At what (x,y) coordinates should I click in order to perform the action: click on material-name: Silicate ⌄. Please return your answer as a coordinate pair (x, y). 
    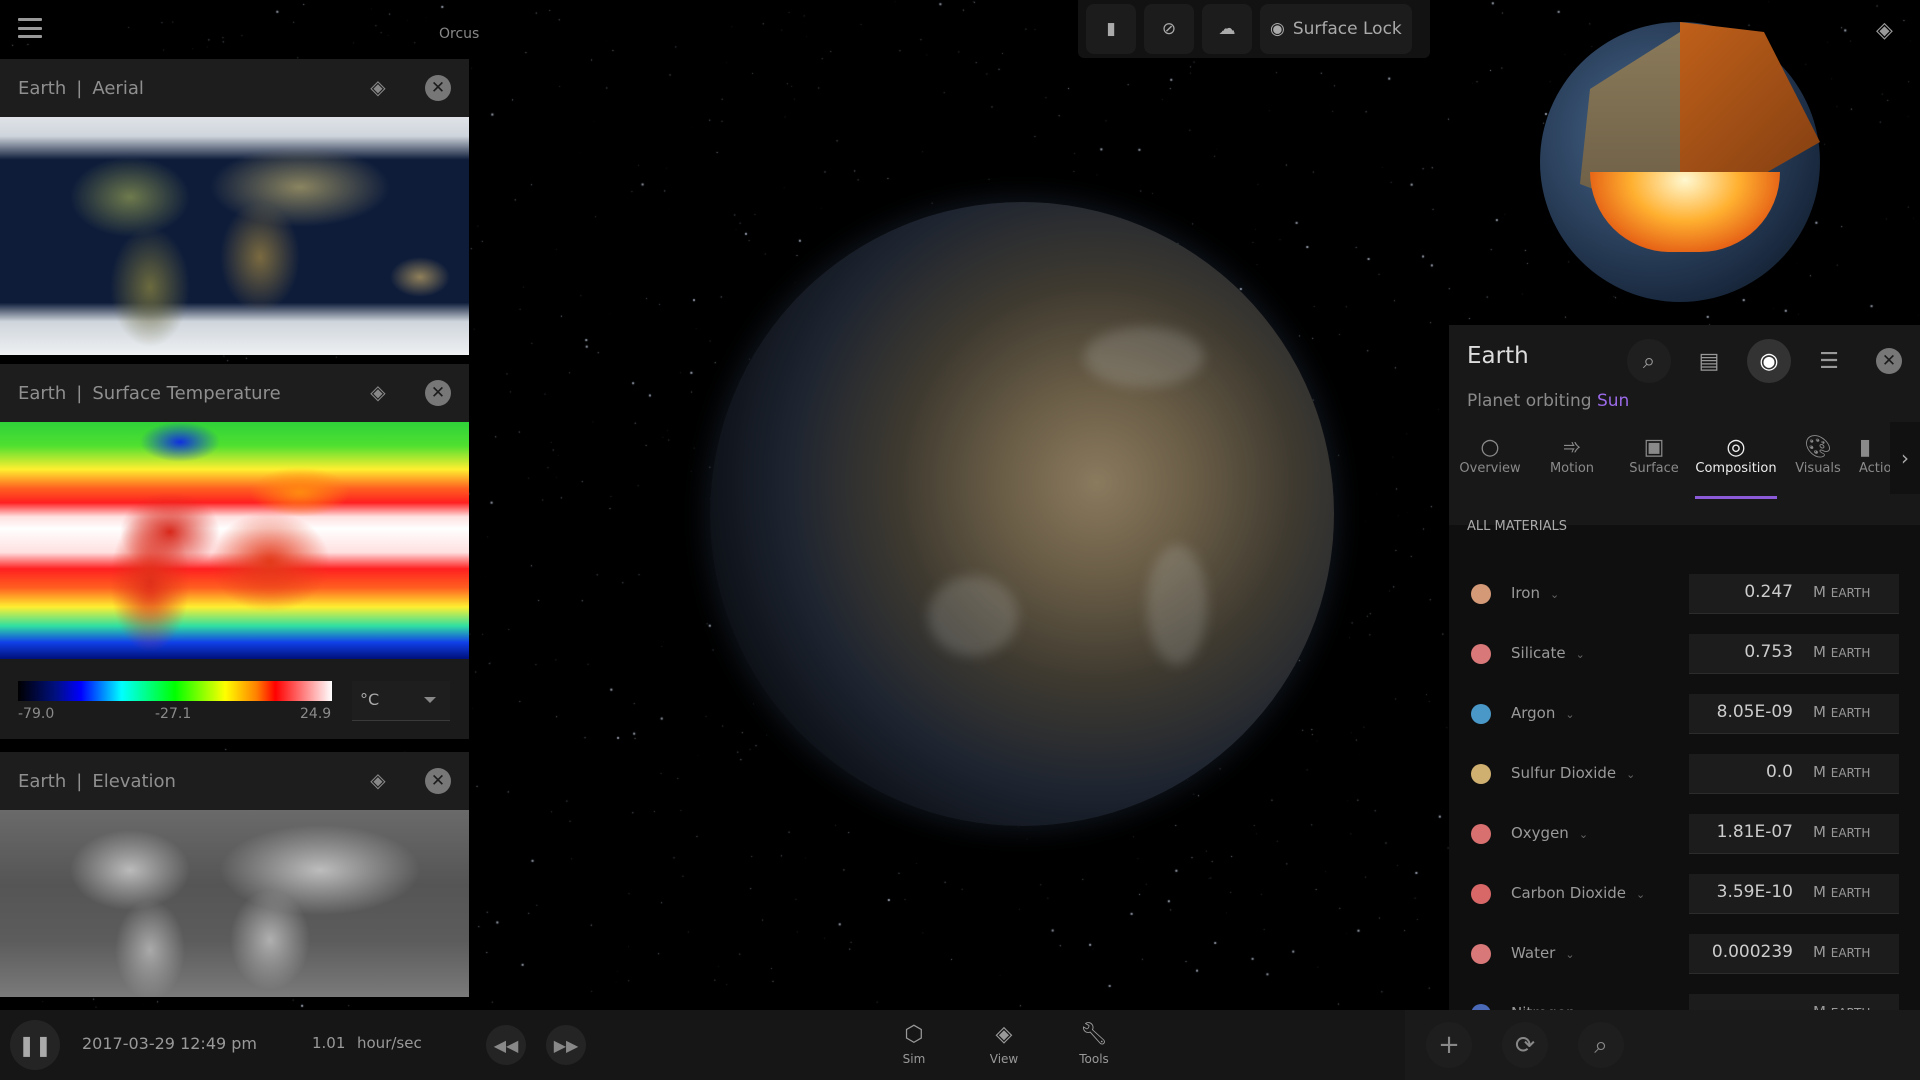
    Looking at the image, I should click on (1548, 653).